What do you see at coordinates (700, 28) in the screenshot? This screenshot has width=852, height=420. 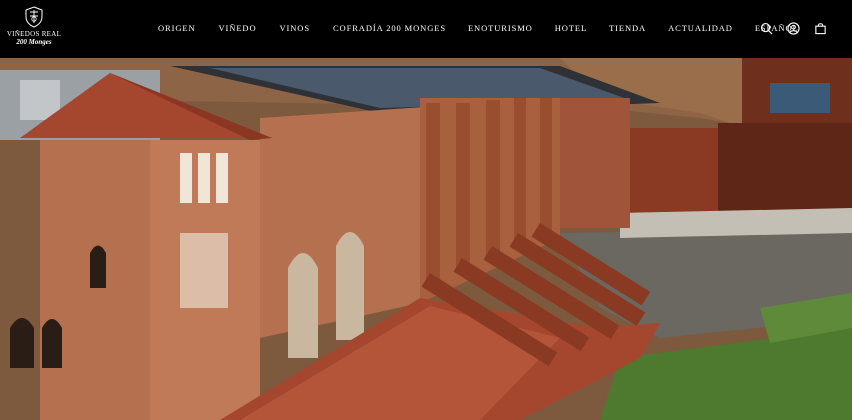 I see `nav-item-actualidad: ACTUALIDAD` at bounding box center [700, 28].